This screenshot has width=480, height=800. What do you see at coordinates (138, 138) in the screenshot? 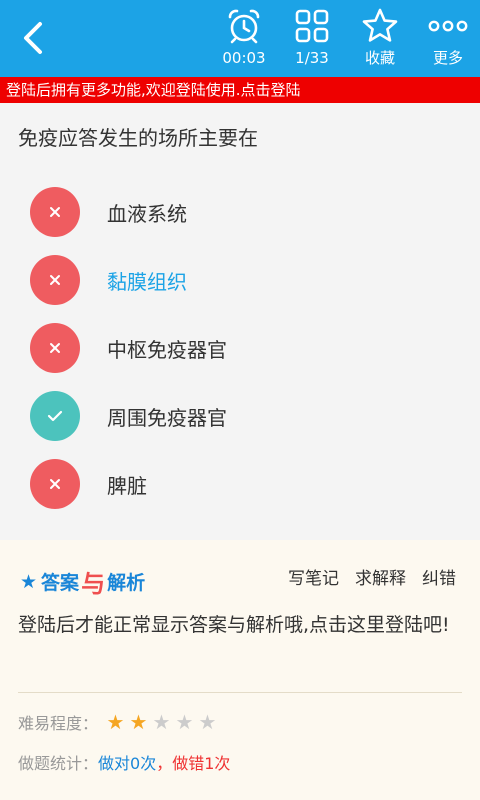
I see `question-text: 免疫应答发生的场所主要在` at bounding box center [138, 138].